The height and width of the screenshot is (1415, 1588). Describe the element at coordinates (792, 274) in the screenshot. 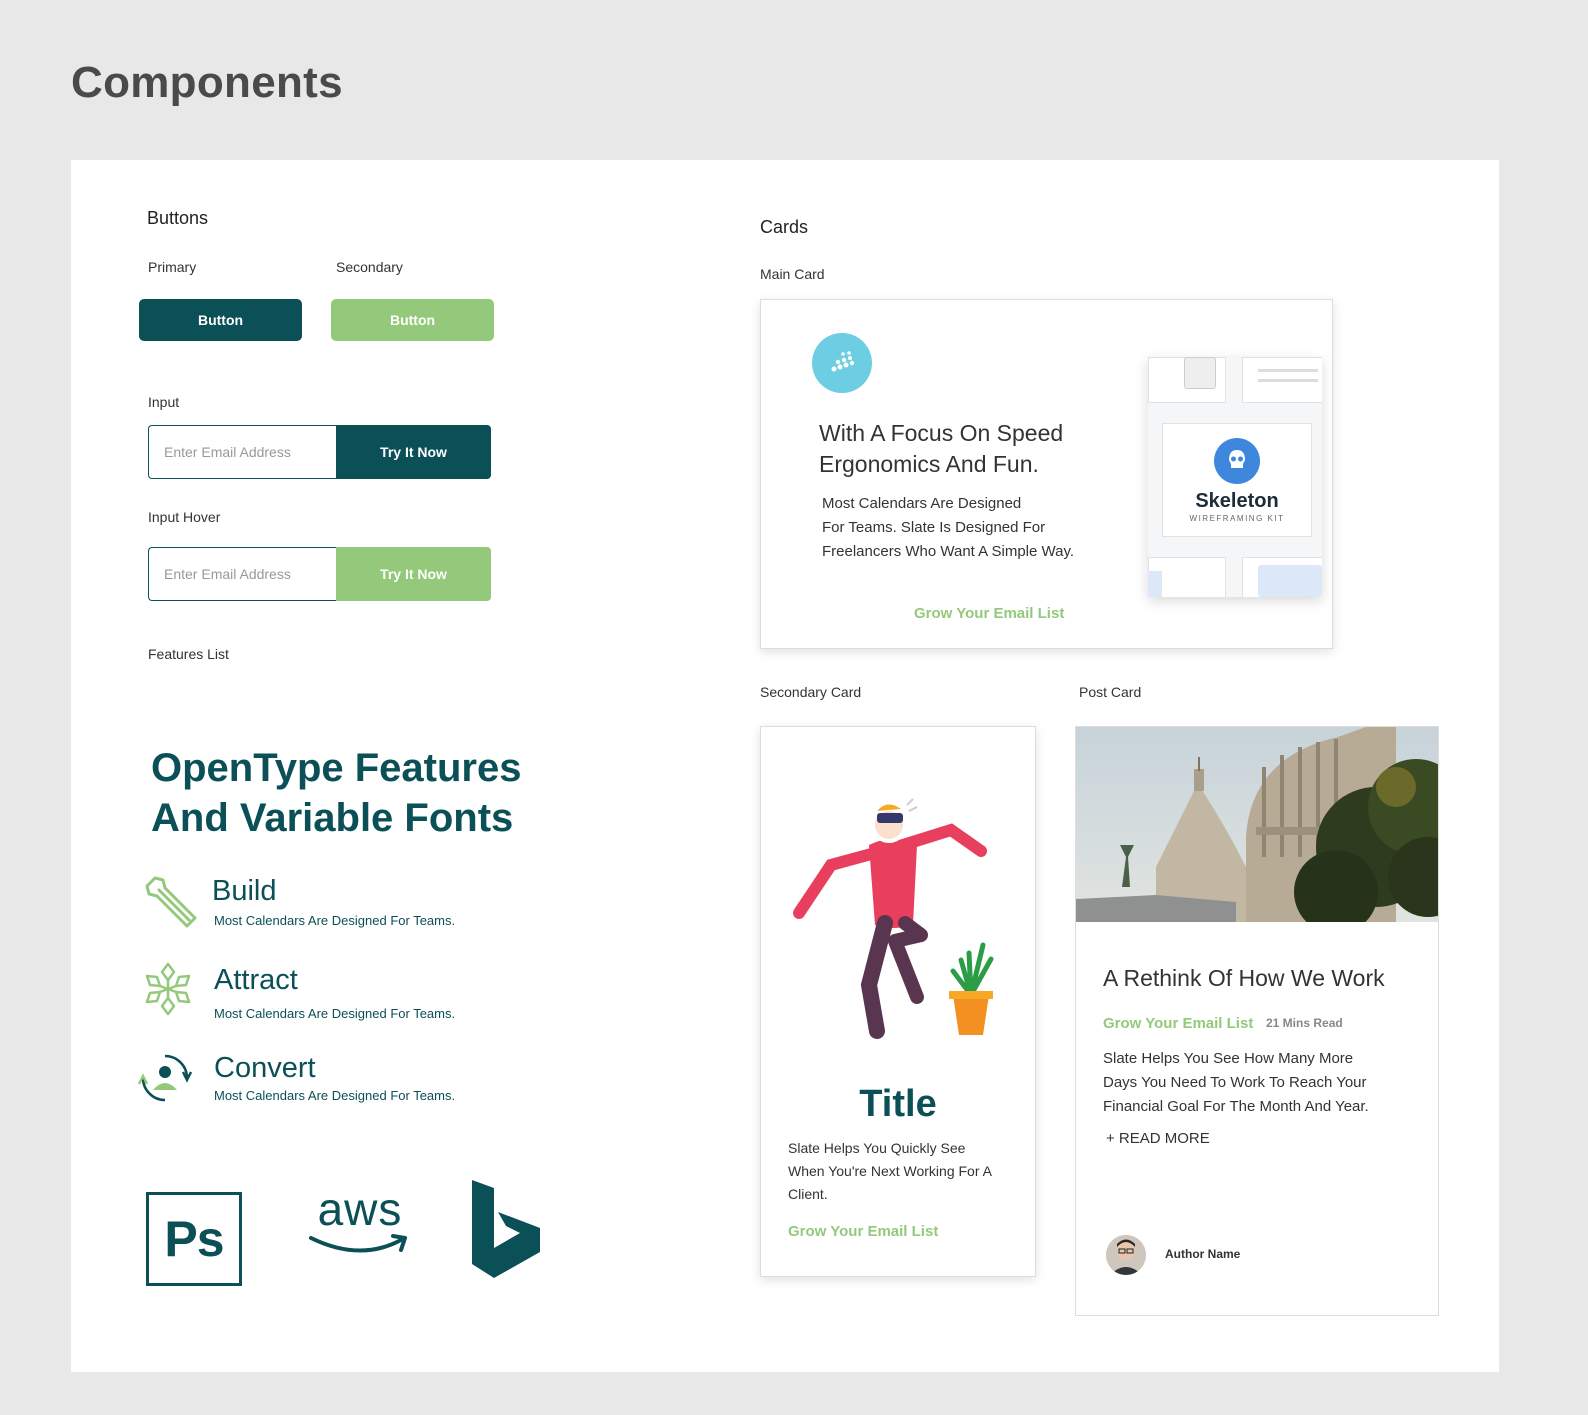

I see `main-card-label: Main Card` at that location.